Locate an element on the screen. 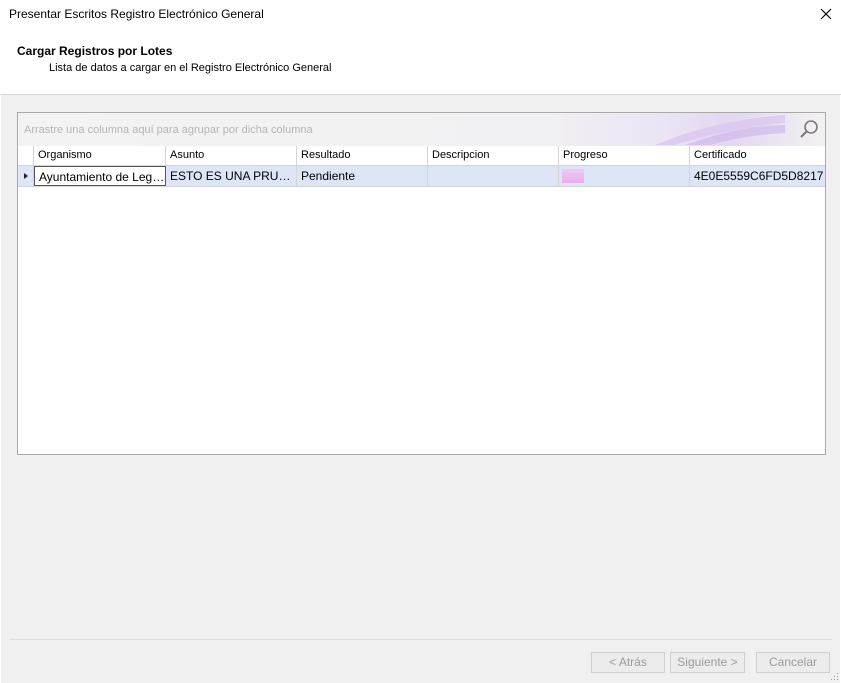 The width and height of the screenshot is (841, 683). column-header-resultado: Resultado is located at coordinates (362, 155).